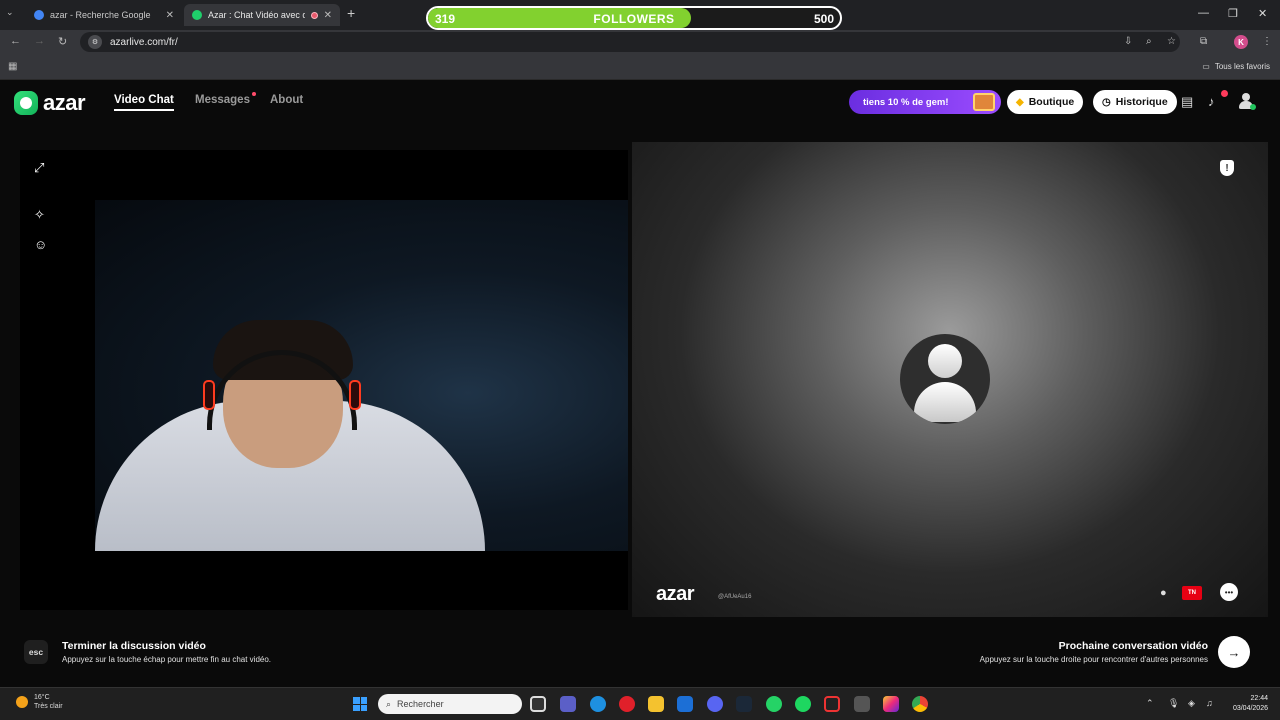  What do you see at coordinates (630, 42) in the screenshot?
I see `address-bar: ⚙ azarlive.com/fr/` at bounding box center [630, 42].